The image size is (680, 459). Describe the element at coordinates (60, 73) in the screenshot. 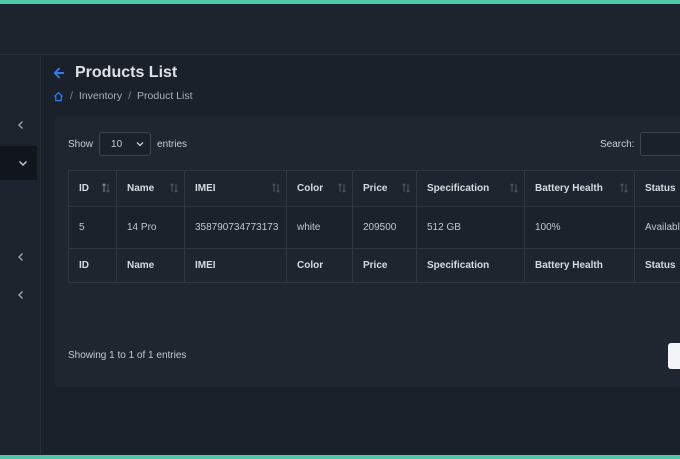

I see `arrow-left-icon` at that location.